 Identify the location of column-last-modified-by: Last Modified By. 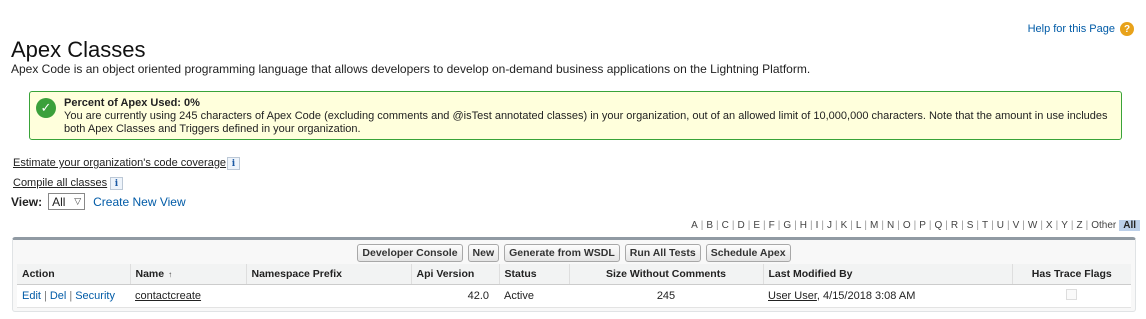
(887, 274).